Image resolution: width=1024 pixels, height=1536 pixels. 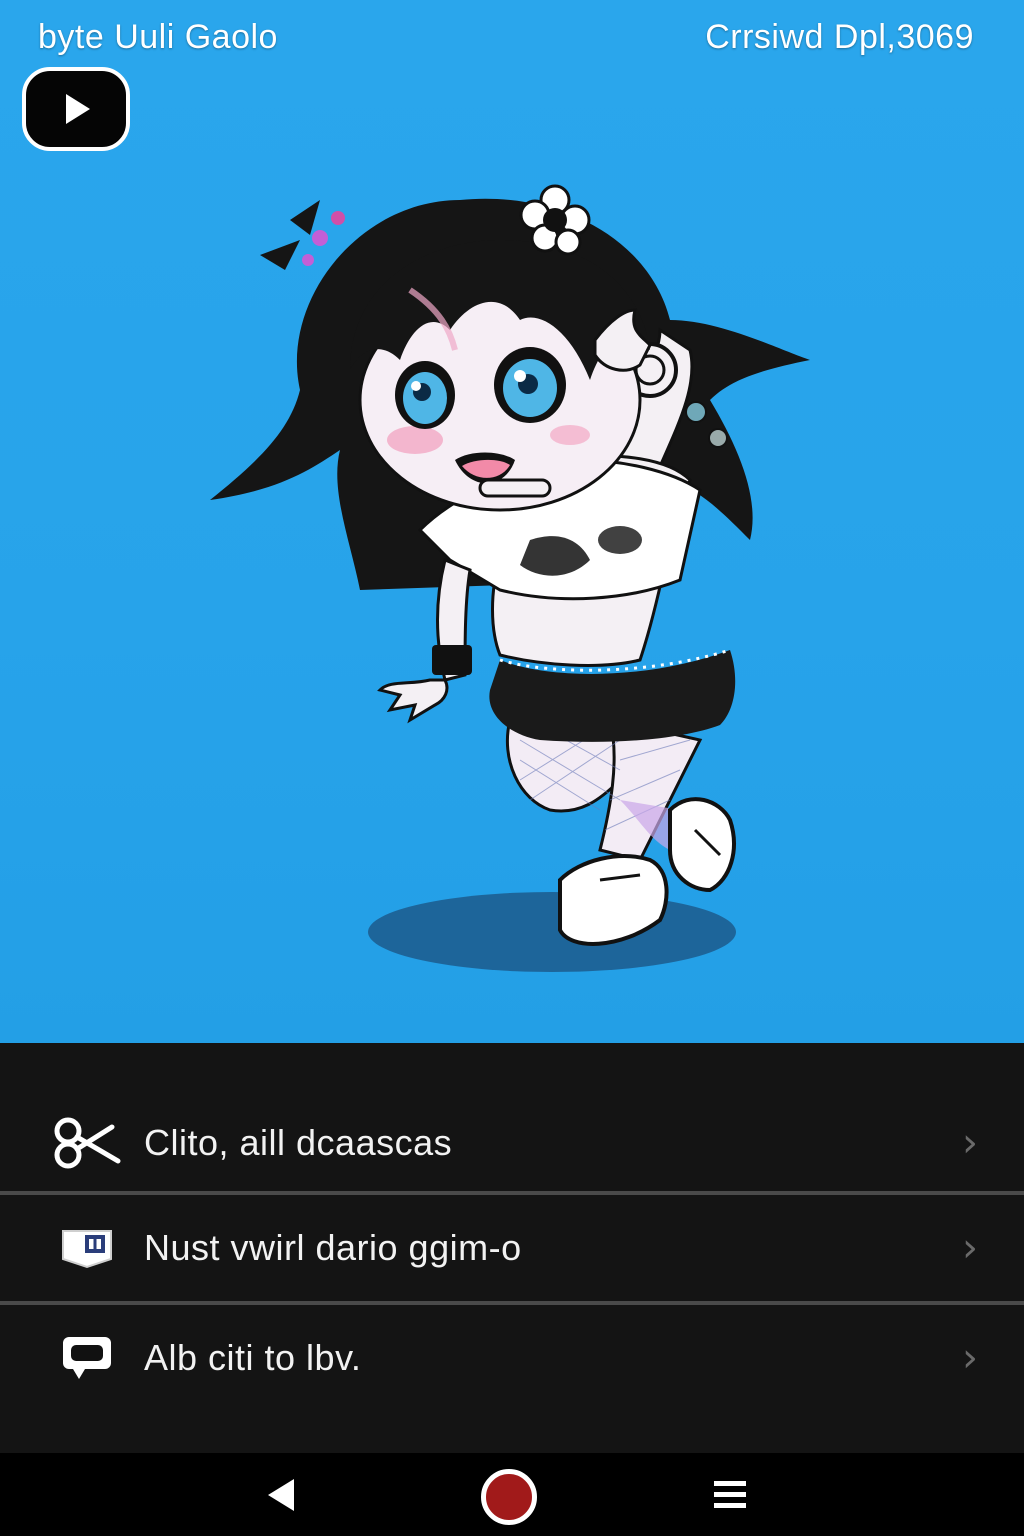 I want to click on play-button, so click(x=76, y=109).